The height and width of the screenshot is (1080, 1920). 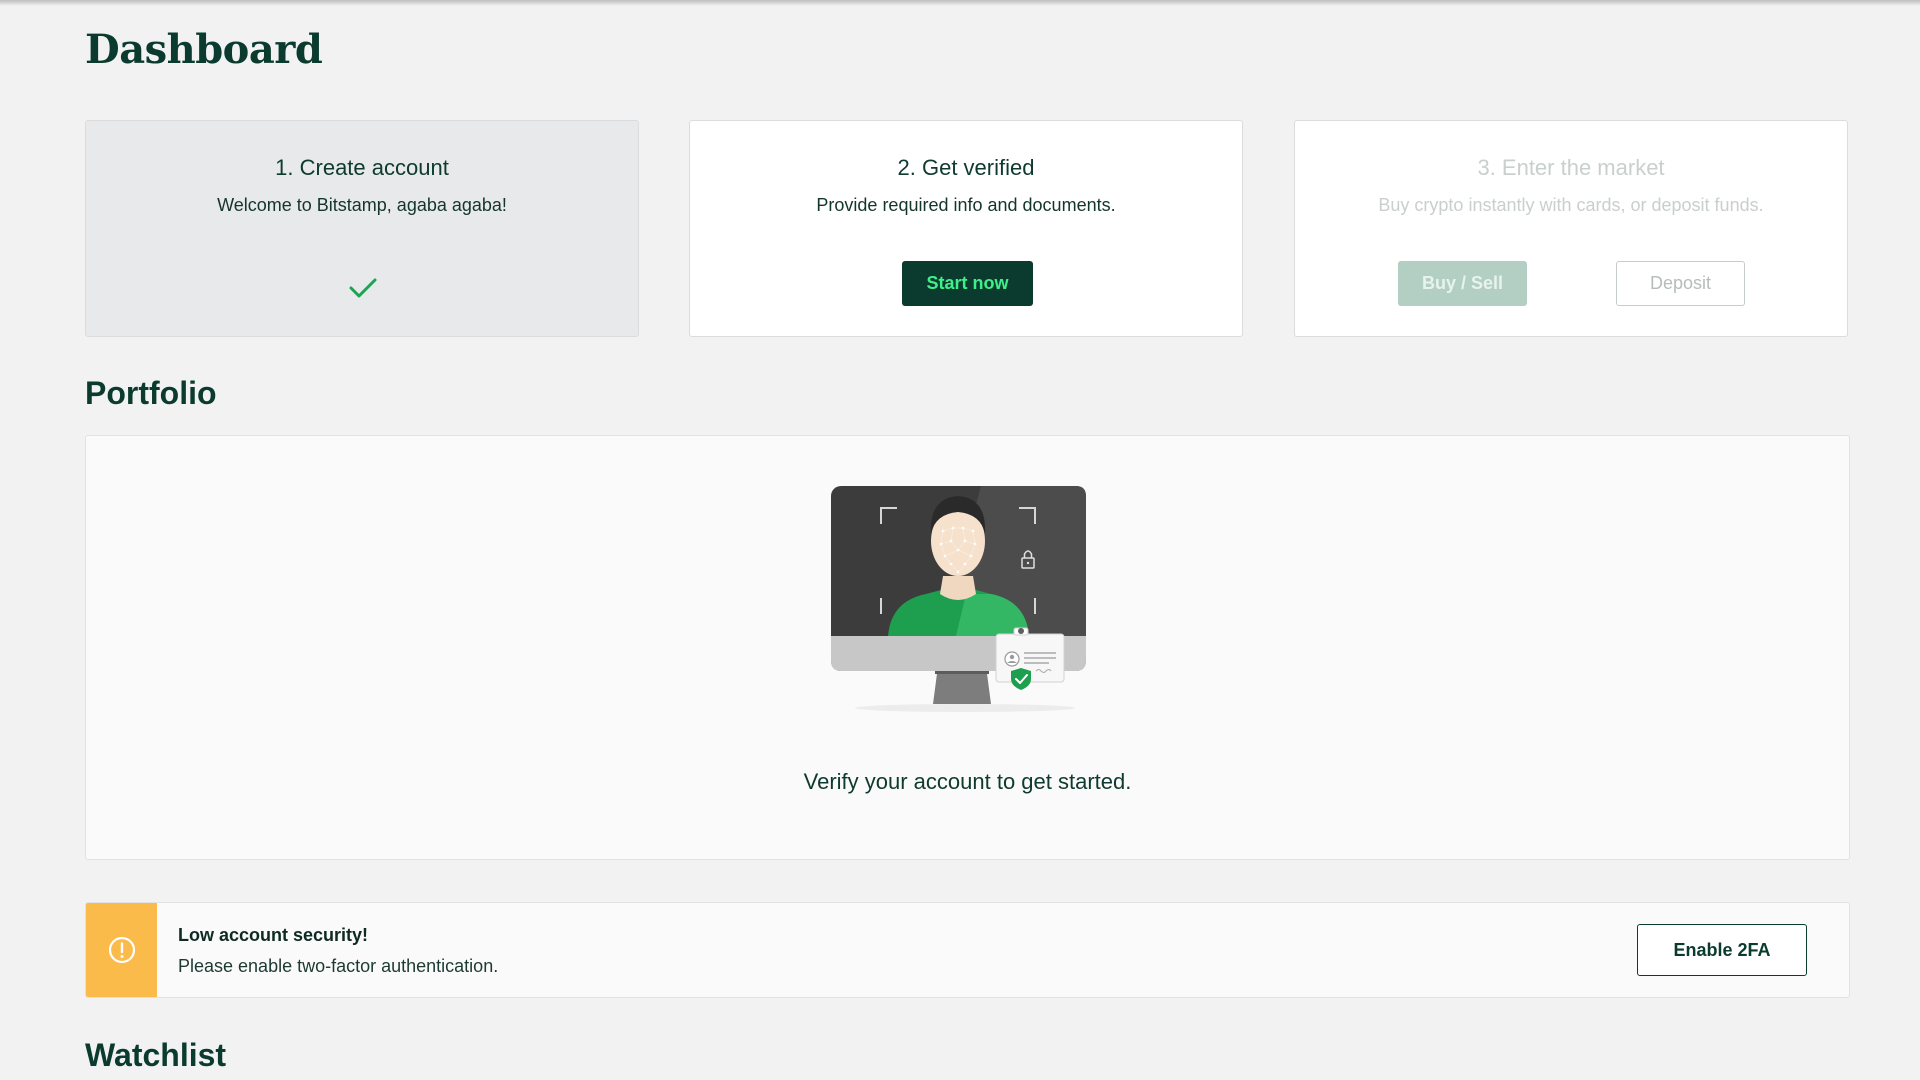 What do you see at coordinates (1571, 167) in the screenshot?
I see `step-title: 3. Enter the market` at bounding box center [1571, 167].